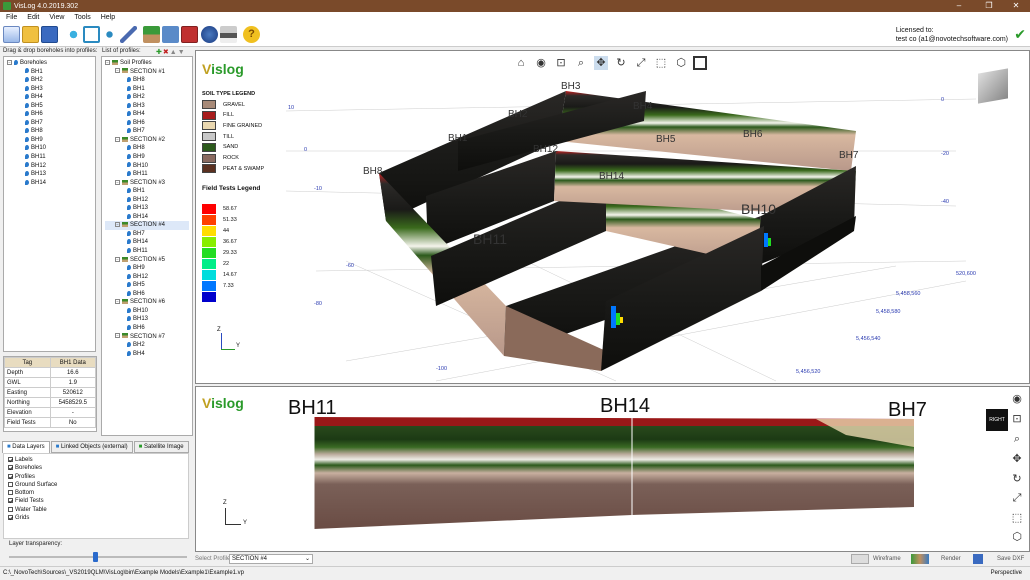 The width and height of the screenshot is (1030, 580). What do you see at coordinates (147, 72) in the screenshot?
I see `section-item: − SECTION #1` at bounding box center [147, 72].